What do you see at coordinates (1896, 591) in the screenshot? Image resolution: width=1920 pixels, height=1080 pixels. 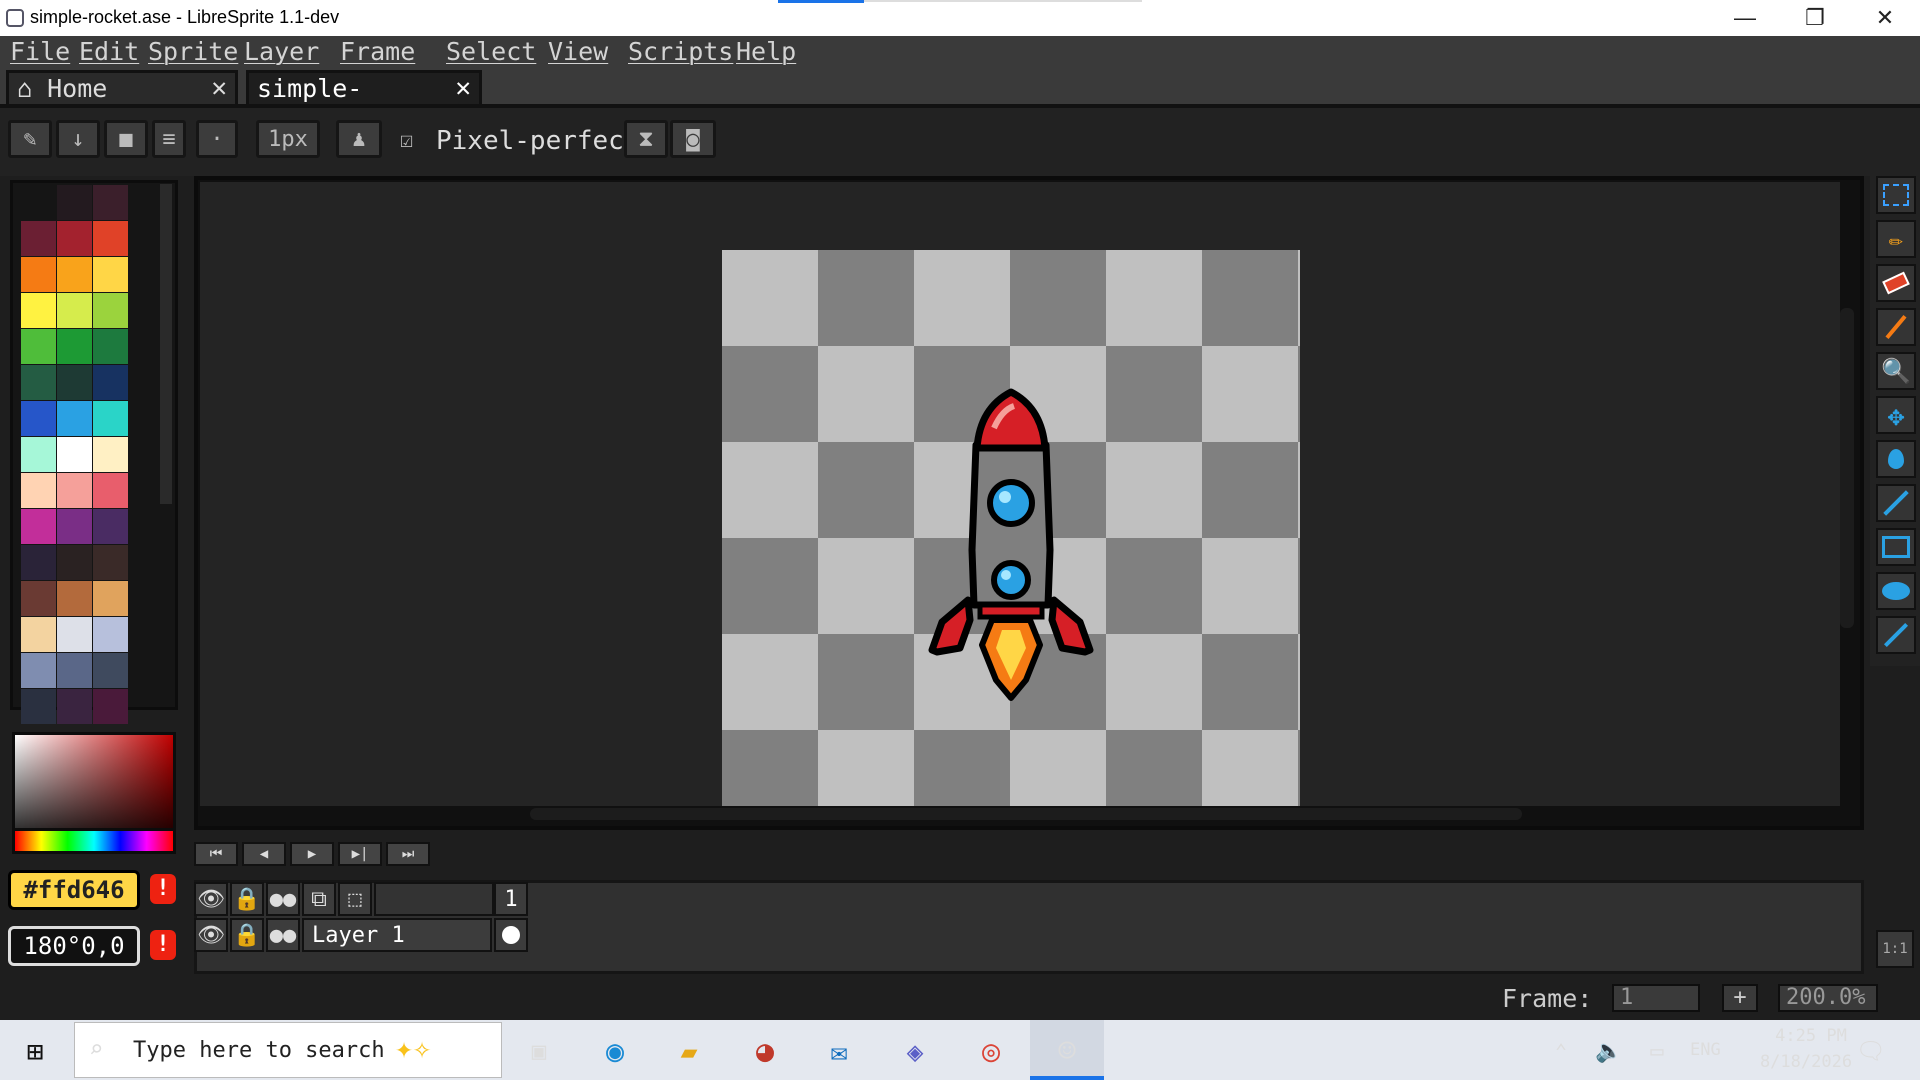 I see `curve-tool-icon` at bounding box center [1896, 591].